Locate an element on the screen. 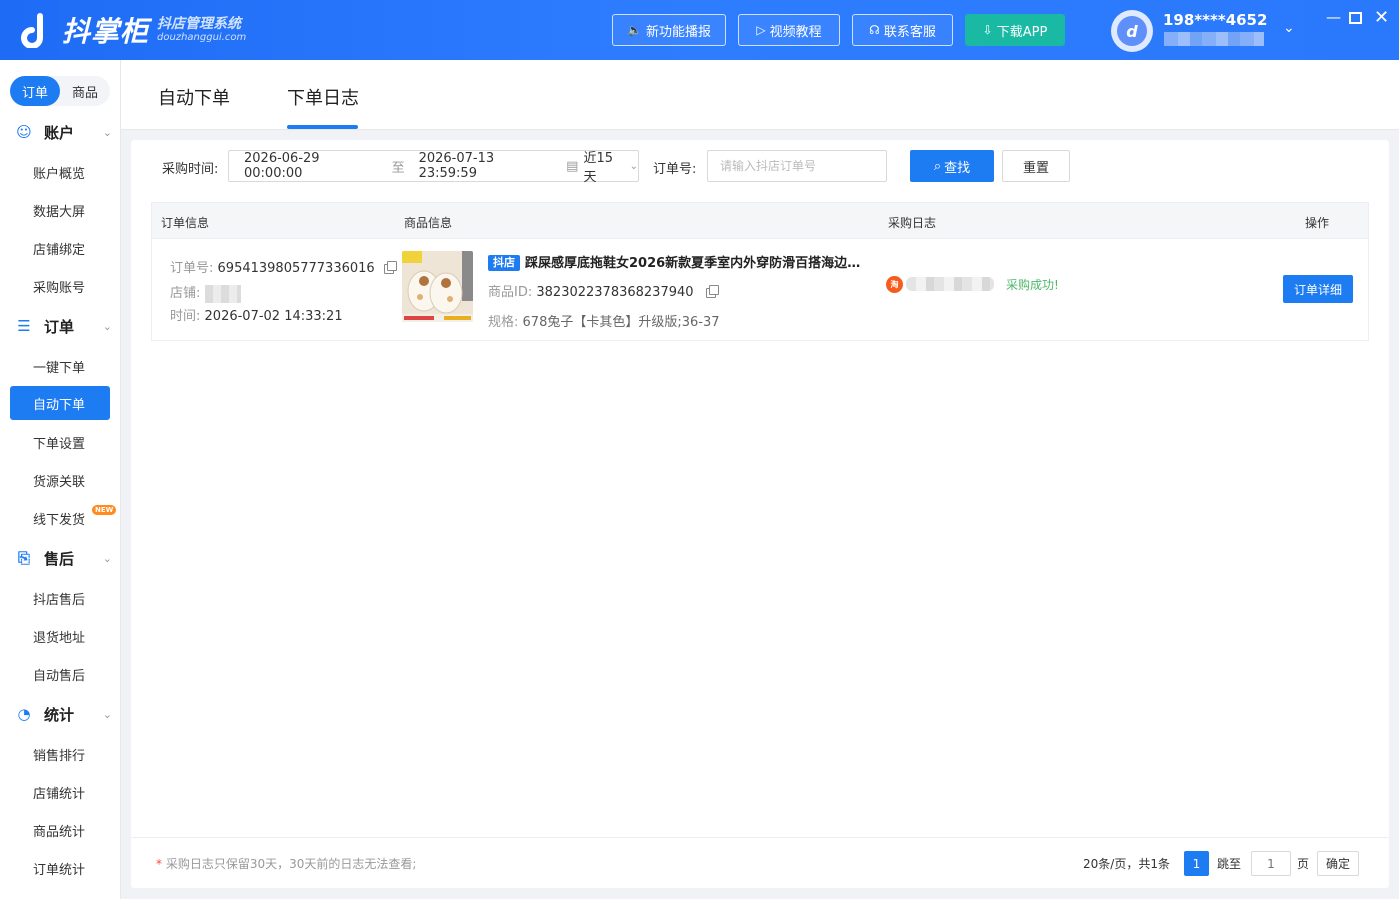 The height and width of the screenshot is (899, 1399). sidebar-item-product-stats: 商品统计 is located at coordinates (60, 830).